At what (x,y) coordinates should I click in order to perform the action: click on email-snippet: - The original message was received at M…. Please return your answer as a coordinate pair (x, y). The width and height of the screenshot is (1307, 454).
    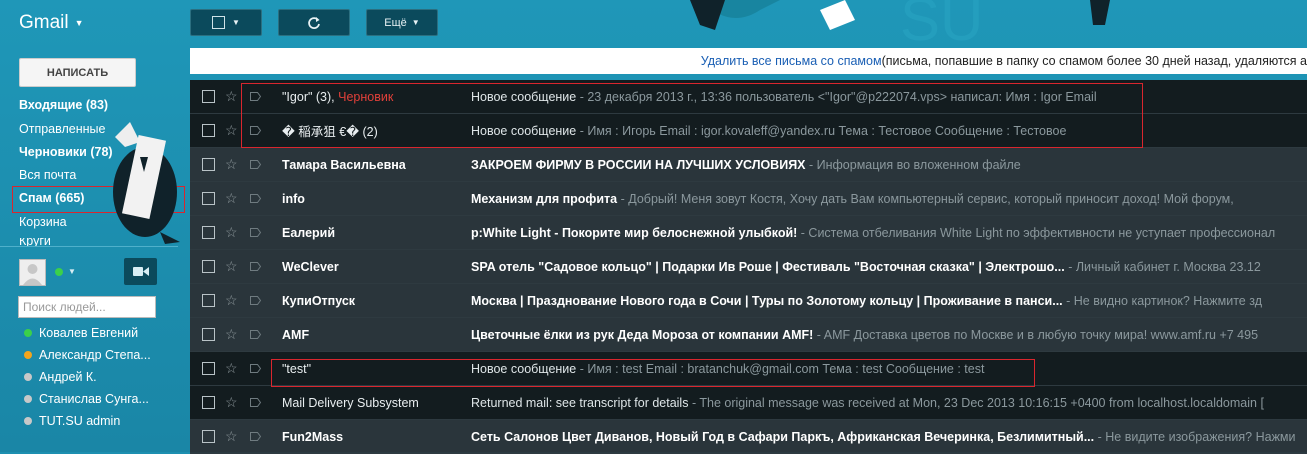
    Looking at the image, I should click on (976, 402).